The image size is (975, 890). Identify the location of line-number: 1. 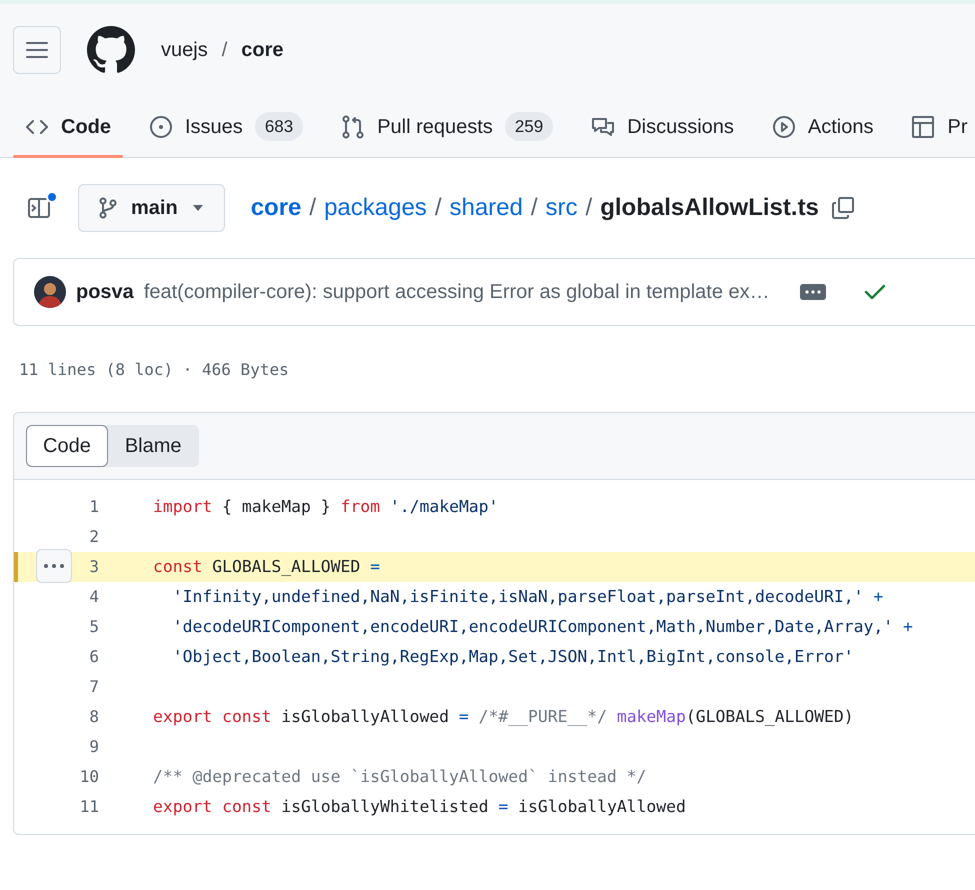
(93, 507).